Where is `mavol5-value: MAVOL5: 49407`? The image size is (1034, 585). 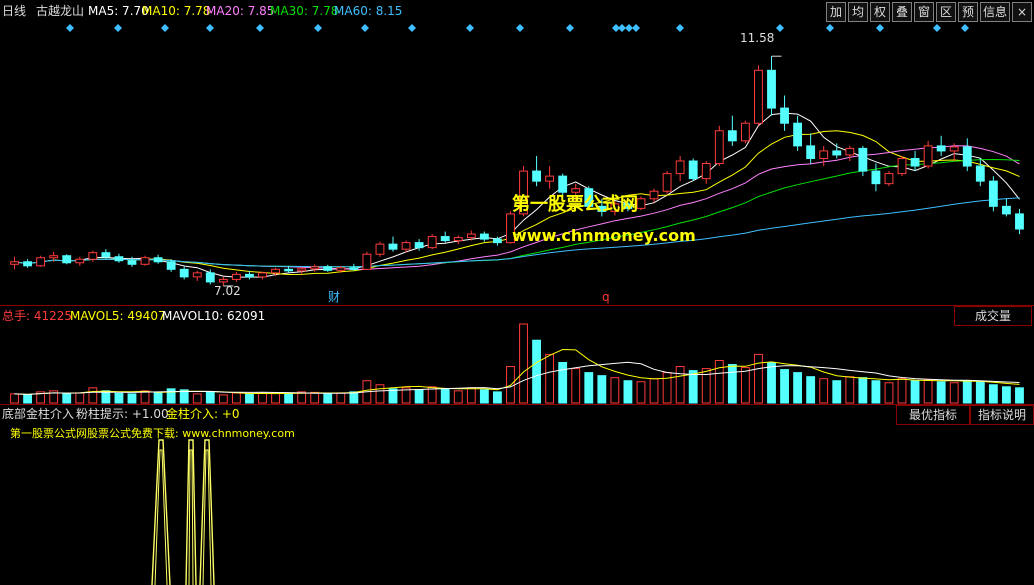 mavol5-value: MAVOL5: 49407 is located at coordinates (118, 316).